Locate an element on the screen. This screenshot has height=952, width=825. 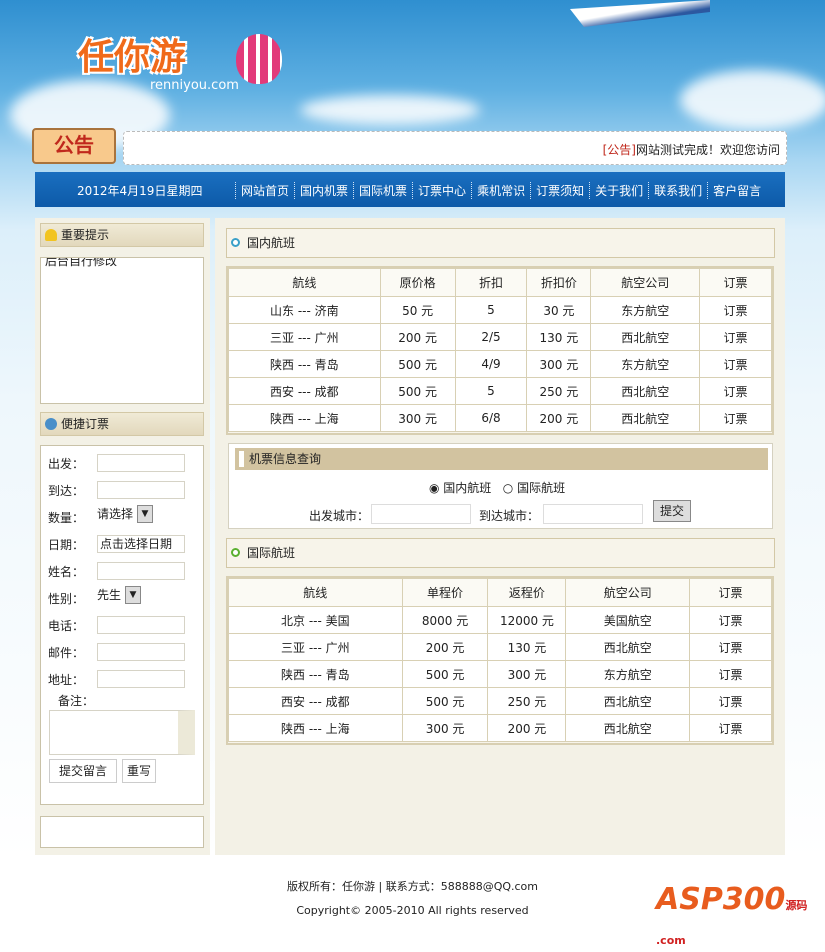
nav-home: 网站首页 is located at coordinates (264, 190).